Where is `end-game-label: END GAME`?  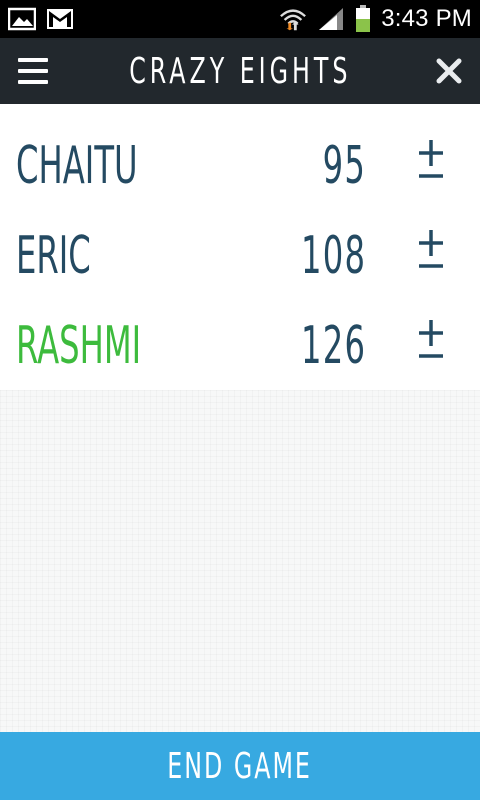 end-game-label: END GAME is located at coordinates (240, 766).